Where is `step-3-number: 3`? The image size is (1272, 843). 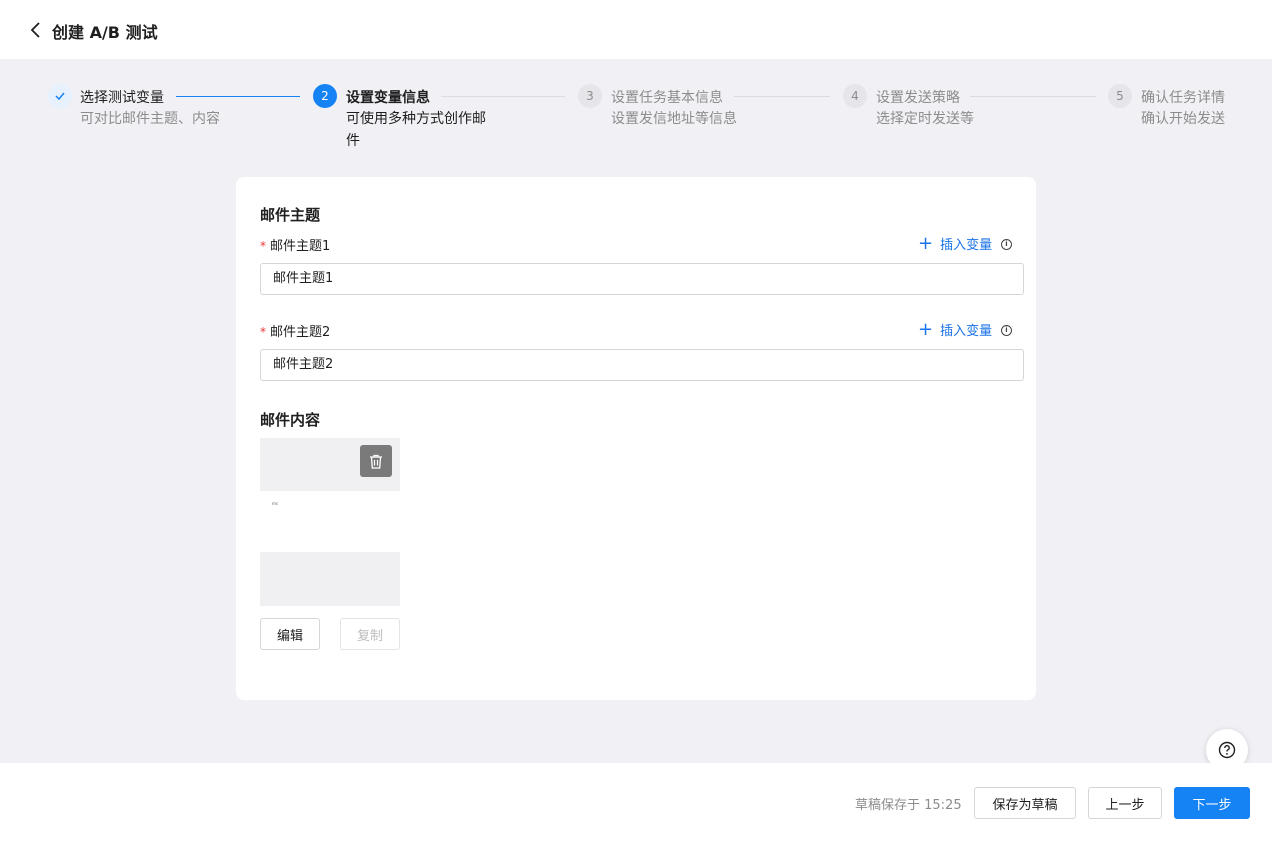
step-3-number: 3 is located at coordinates (590, 96).